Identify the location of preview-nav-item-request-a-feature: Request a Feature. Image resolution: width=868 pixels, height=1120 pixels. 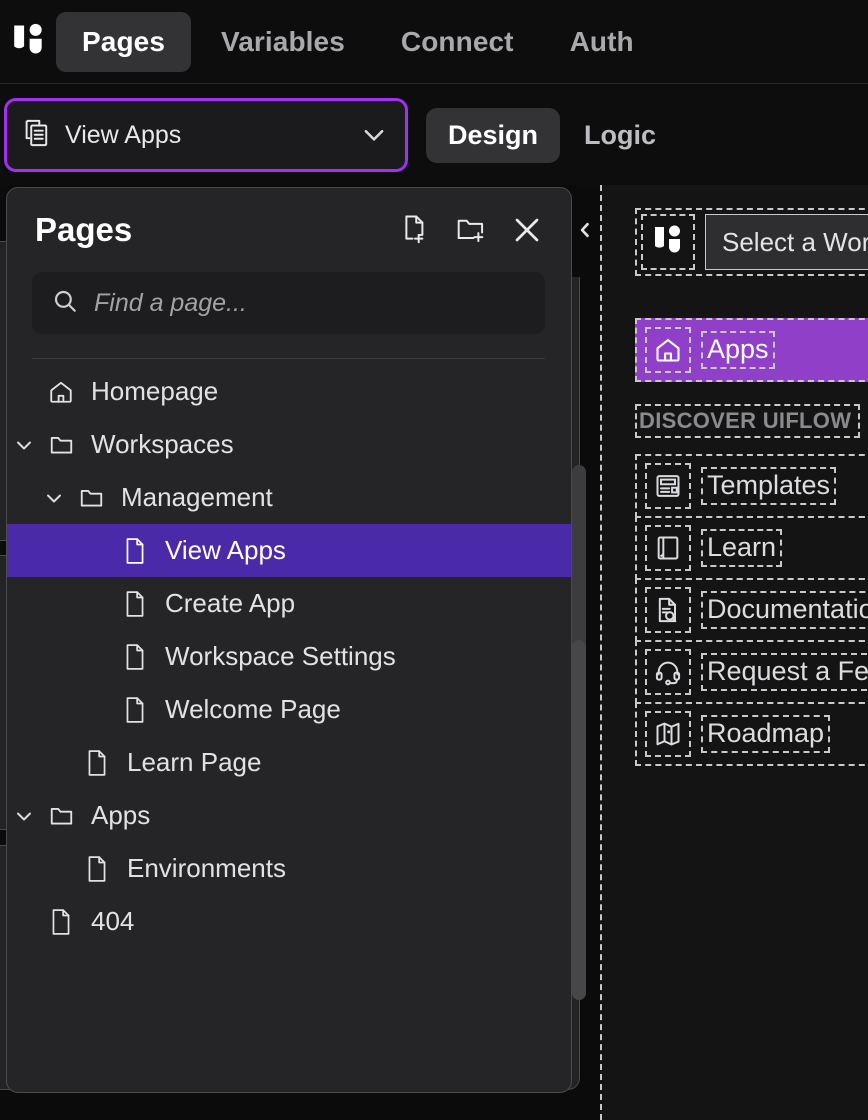
(751, 672).